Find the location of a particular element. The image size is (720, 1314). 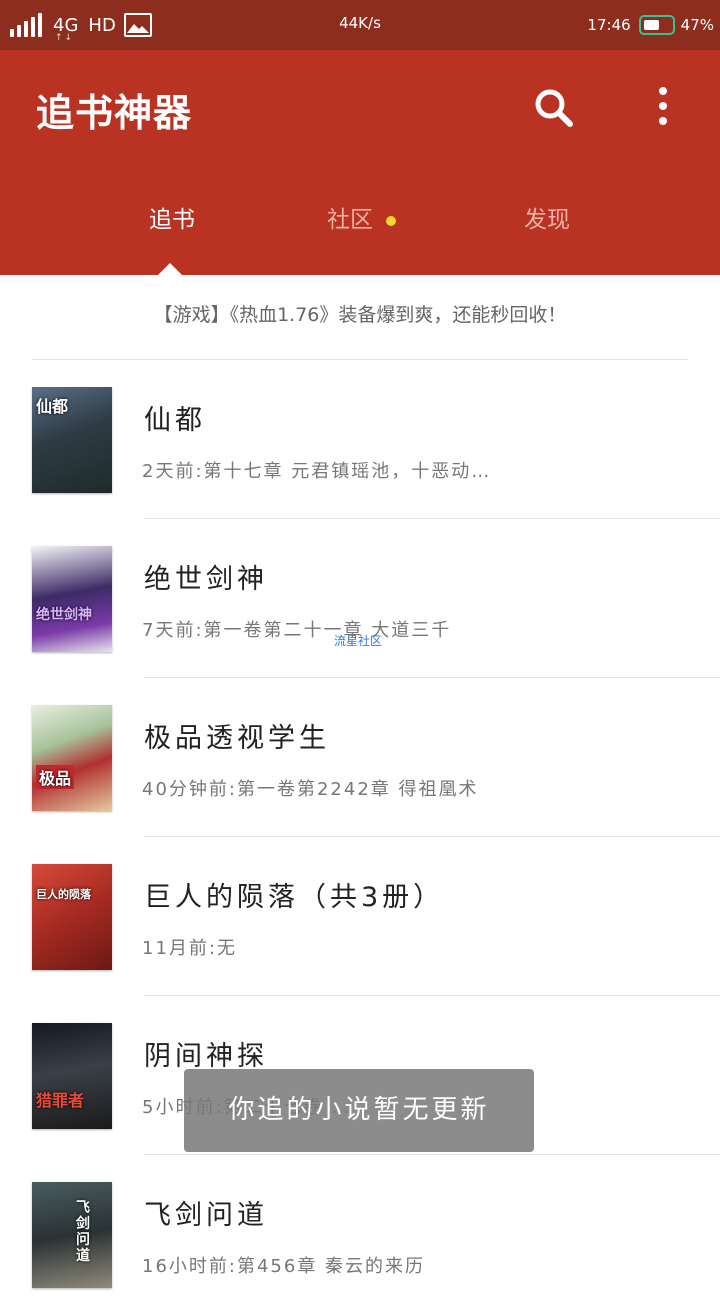

search-icon is located at coordinates (554, 108).